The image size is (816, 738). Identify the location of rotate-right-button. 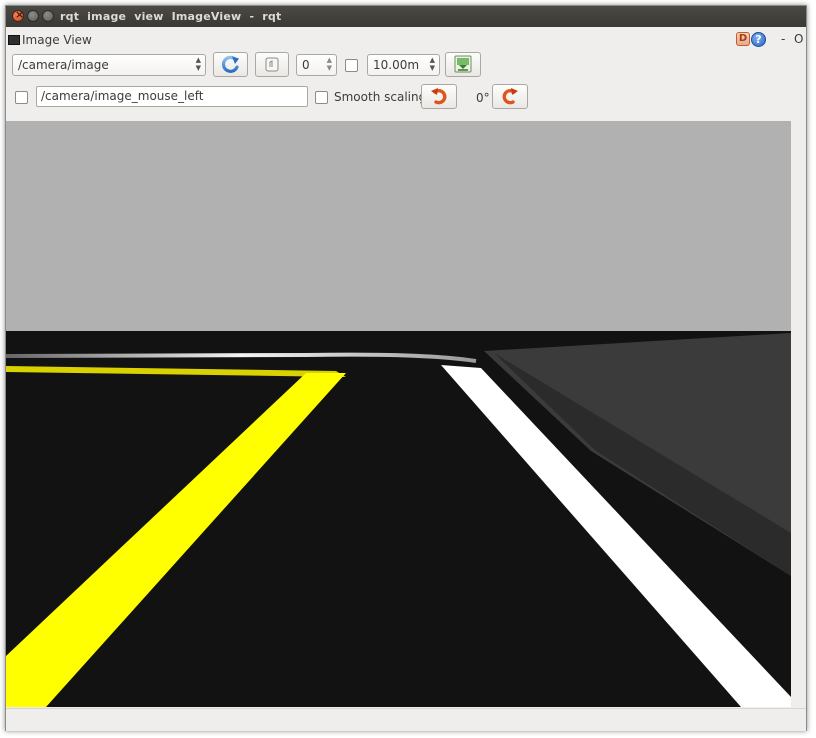
(510, 96).